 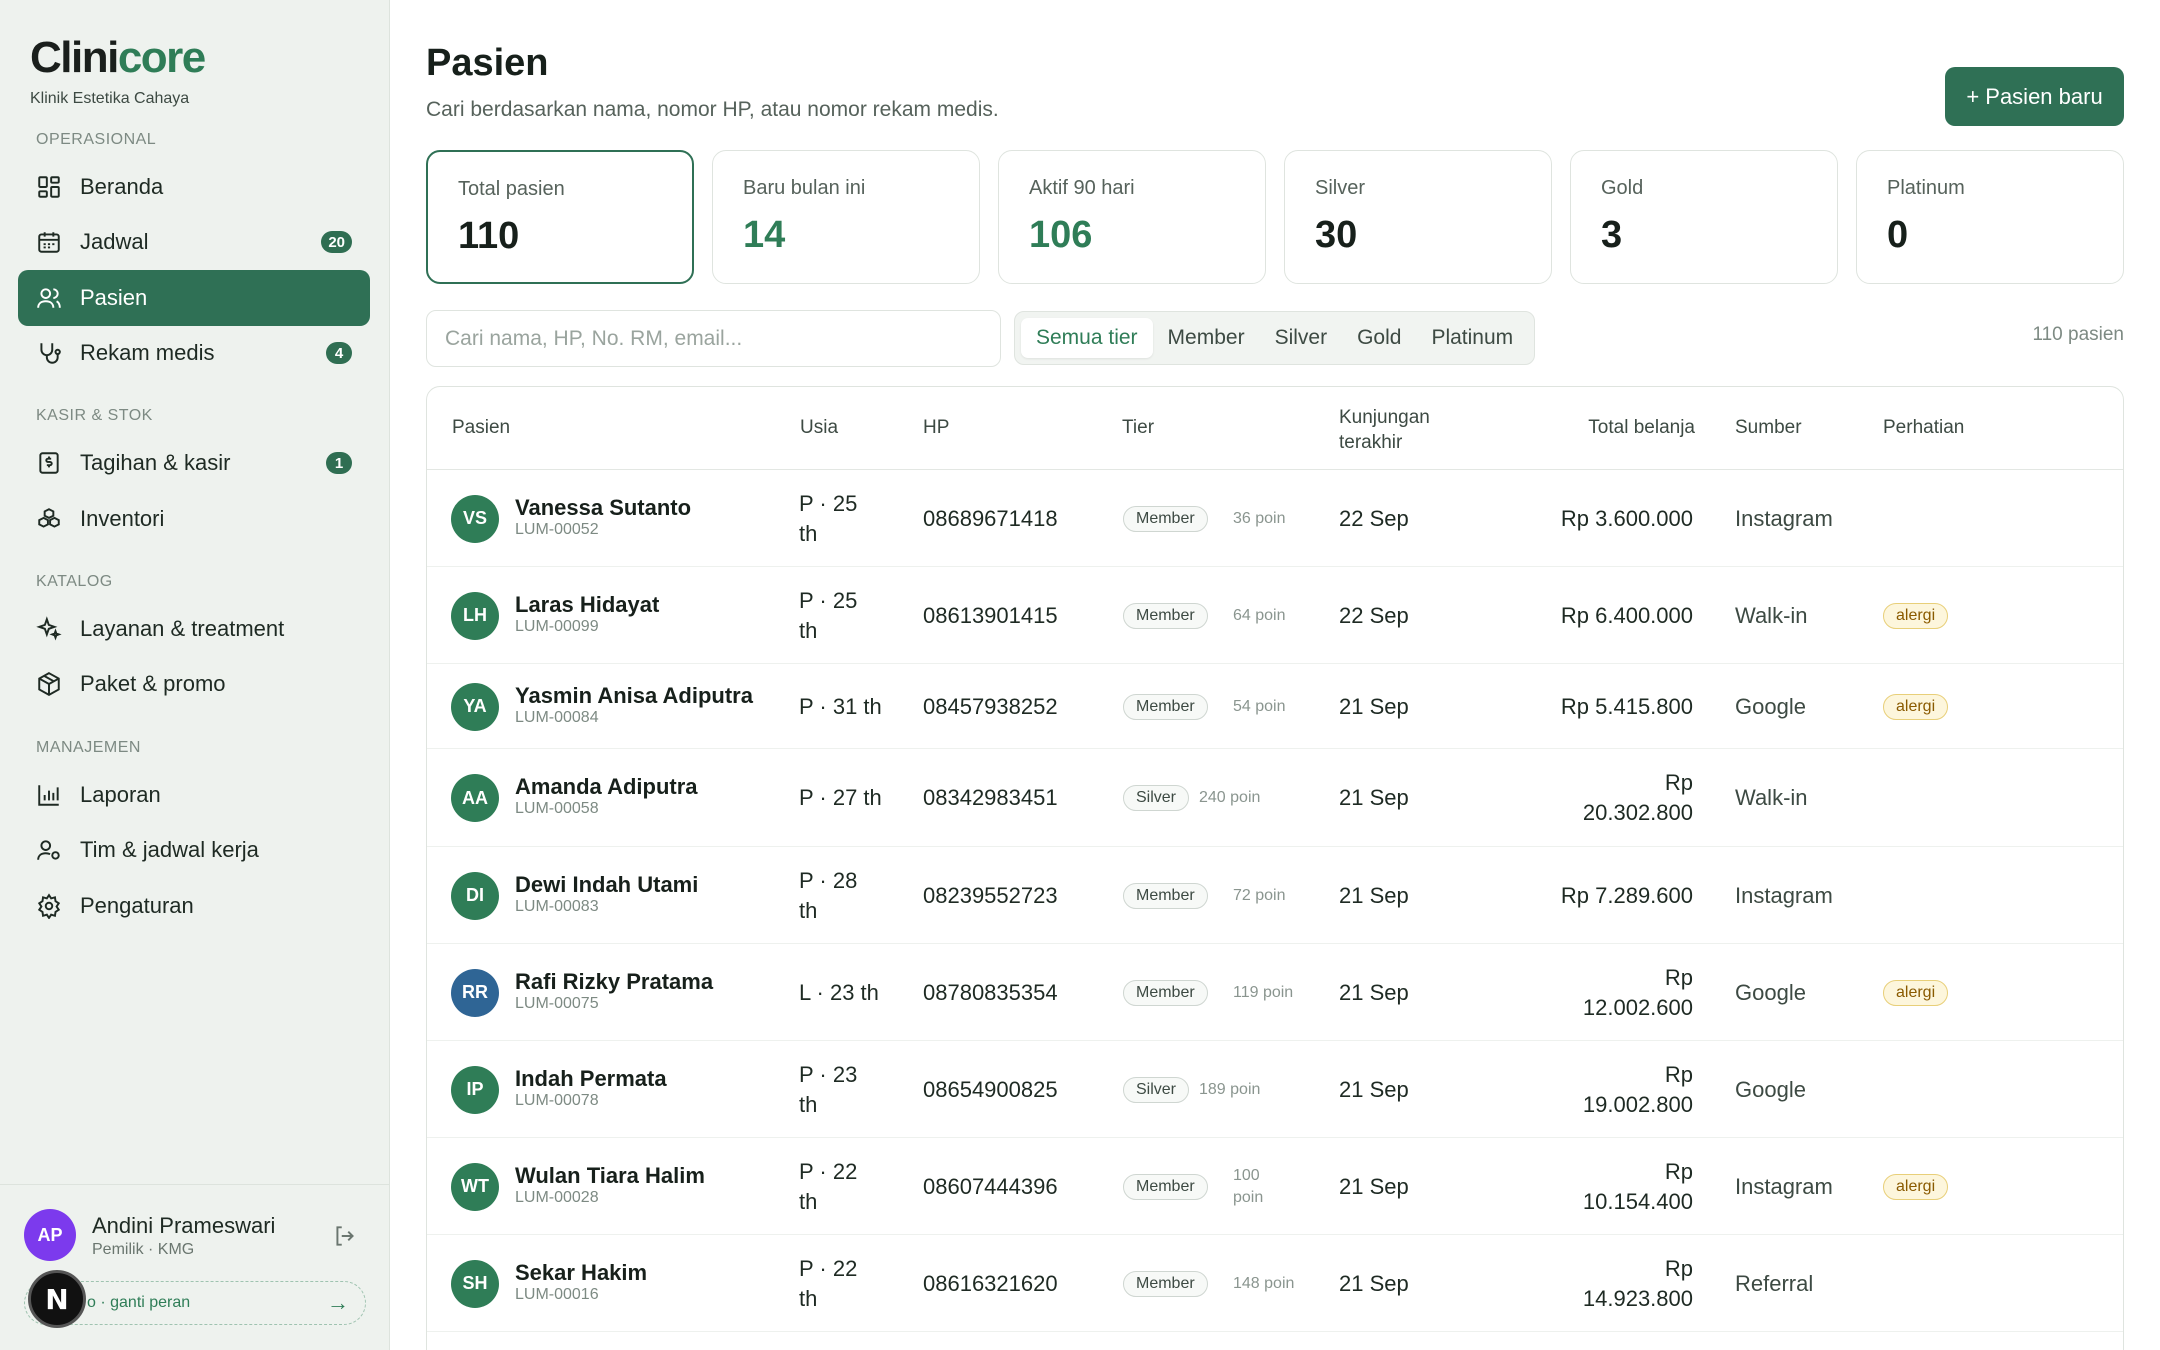 I want to click on sidebar-item-layanan-treatment: Layanan & treatment, so click(x=194, y=629).